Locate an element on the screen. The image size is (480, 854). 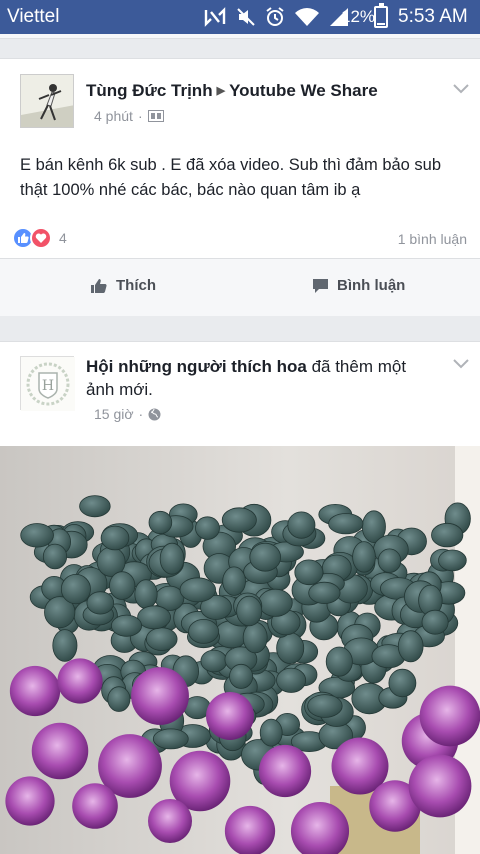
nfc-icon is located at coordinates (215, 17).